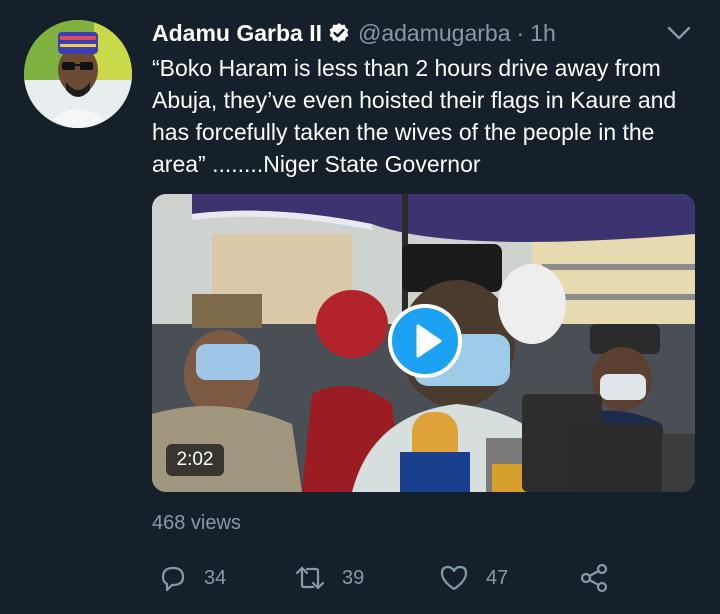 The image size is (720, 614). I want to click on play-button, so click(425, 341).